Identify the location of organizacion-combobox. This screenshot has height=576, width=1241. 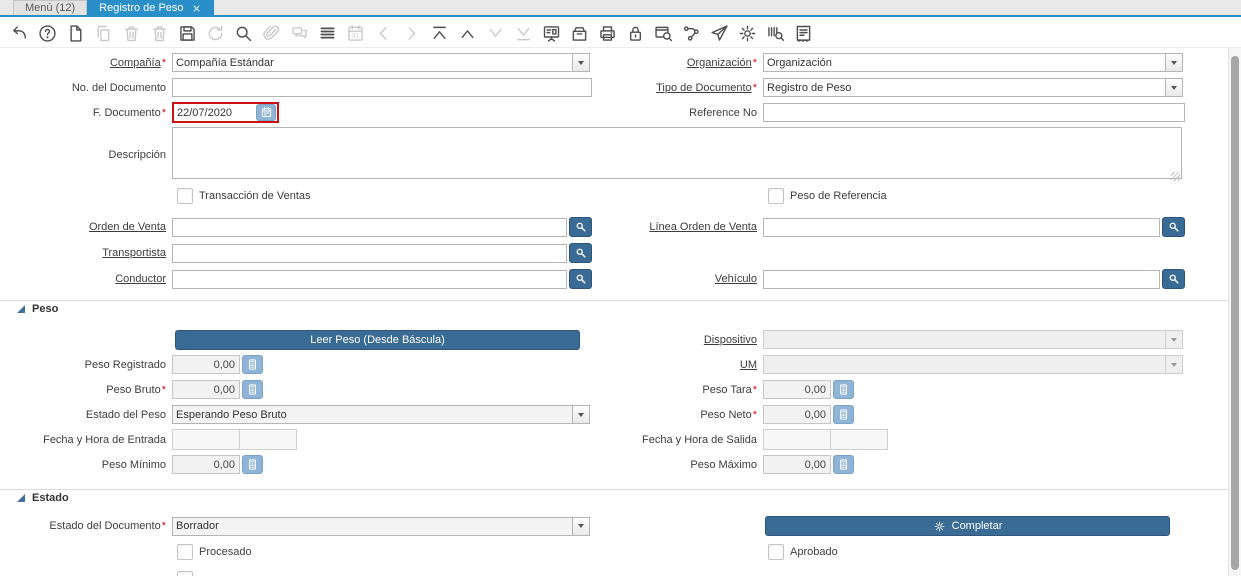
(973, 62).